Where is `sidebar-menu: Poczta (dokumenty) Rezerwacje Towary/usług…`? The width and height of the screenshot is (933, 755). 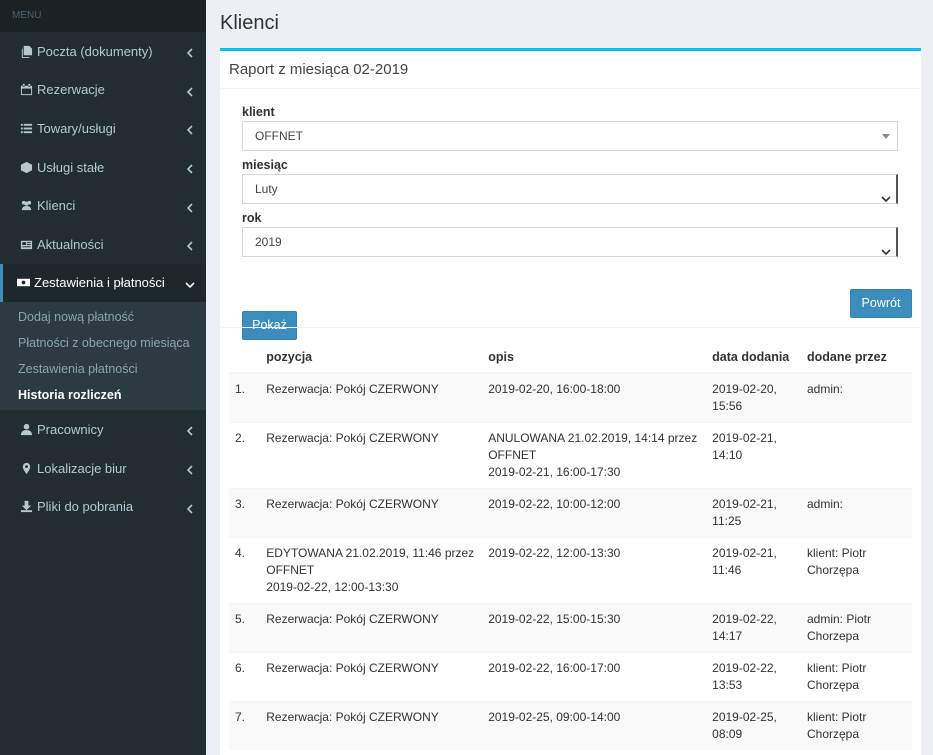 sidebar-menu: Poczta (dokumenty) Rezerwacje Towary/usług… is located at coordinates (103, 279).